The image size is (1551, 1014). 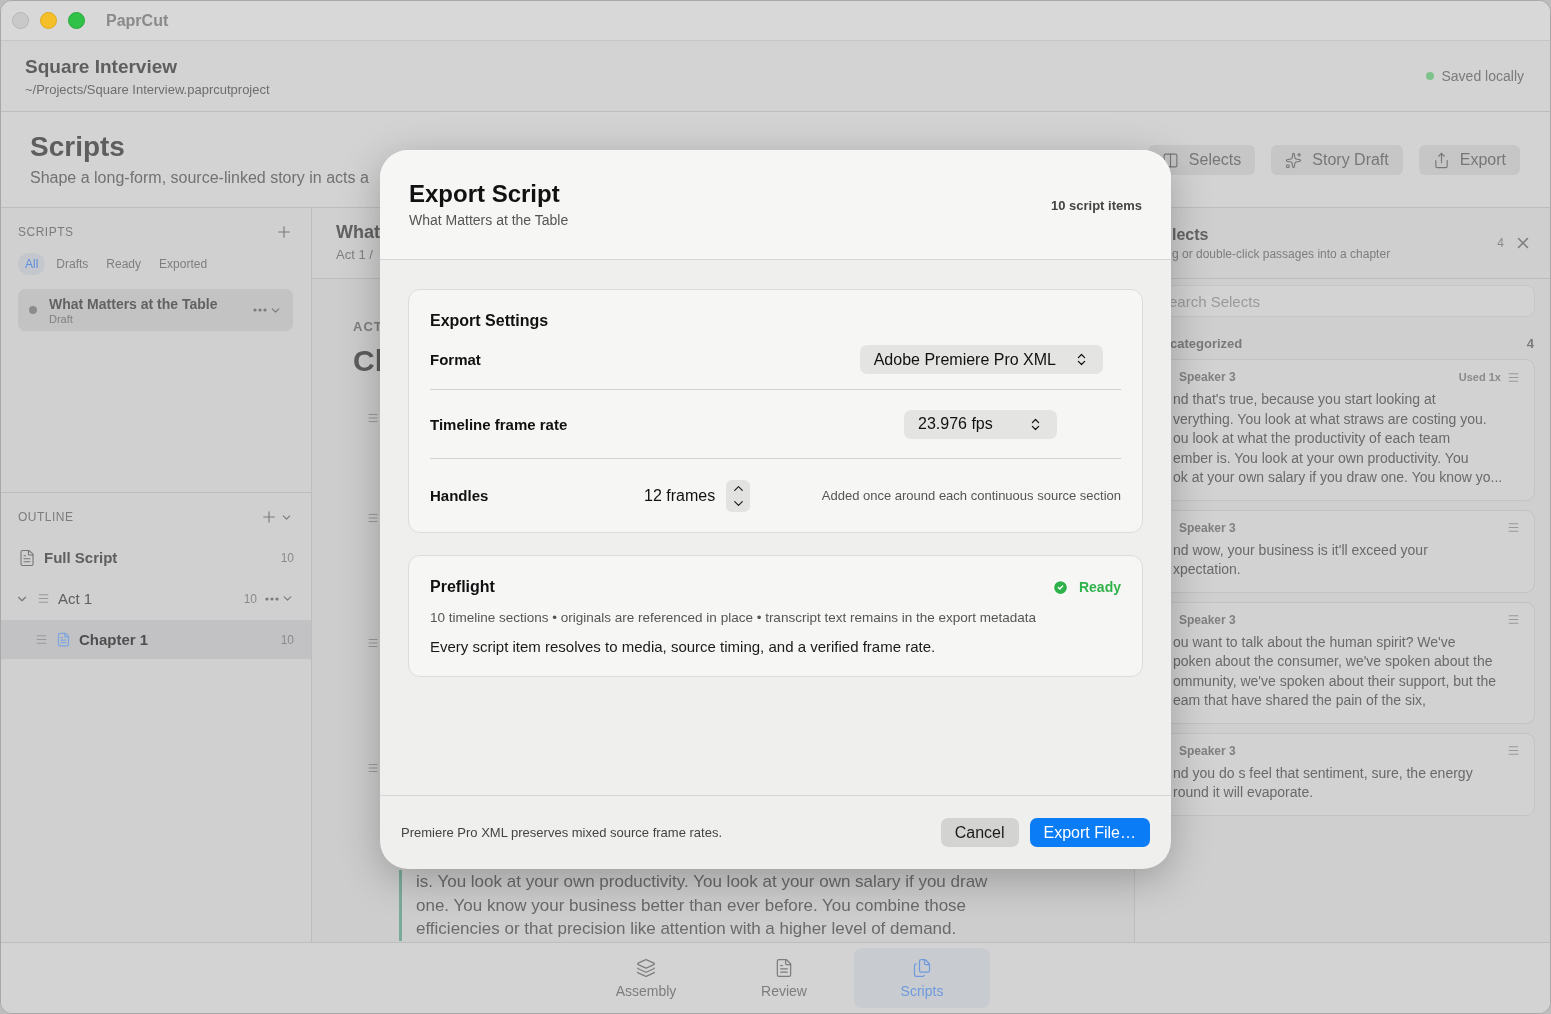 What do you see at coordinates (1500, 243) in the screenshot?
I see `select-count: 4` at bounding box center [1500, 243].